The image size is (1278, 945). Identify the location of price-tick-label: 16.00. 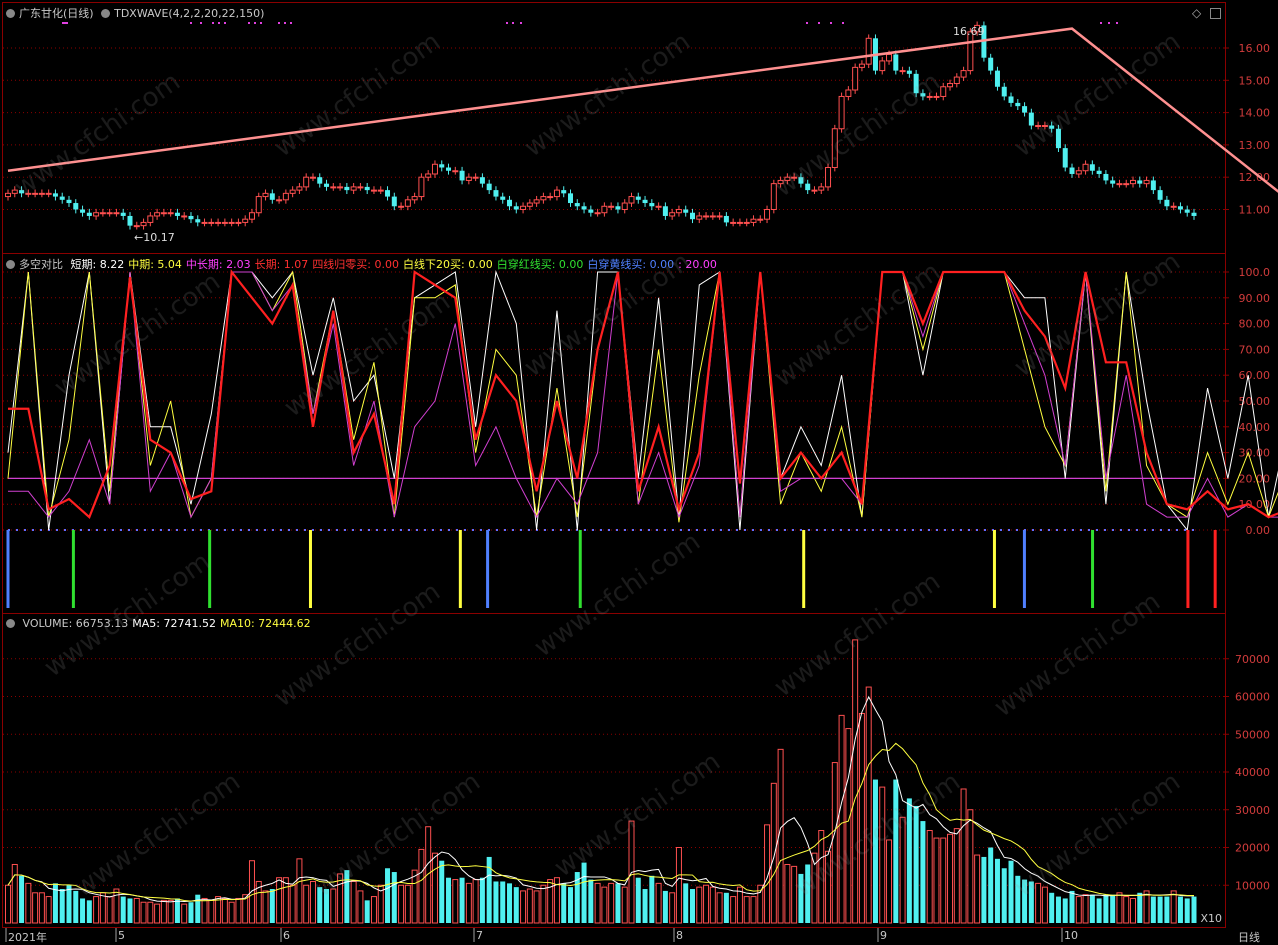
(1255, 48).